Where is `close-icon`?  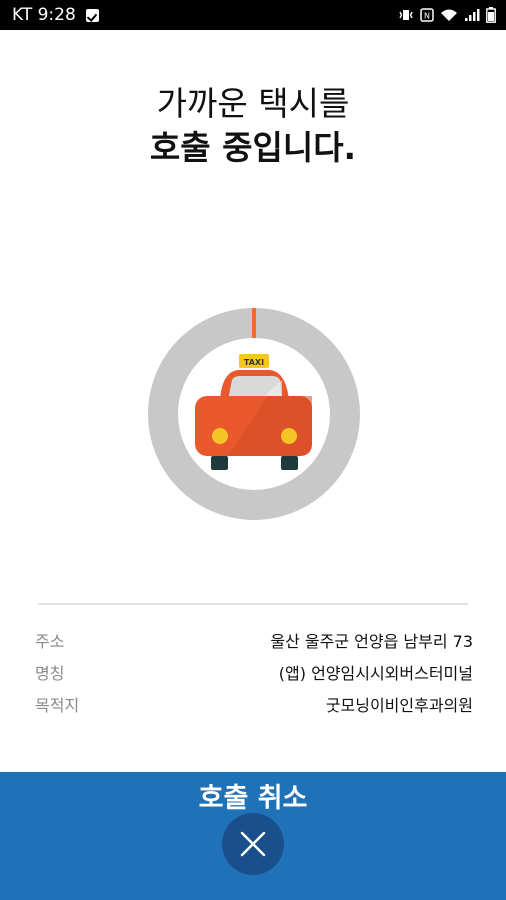 close-icon is located at coordinates (253, 844).